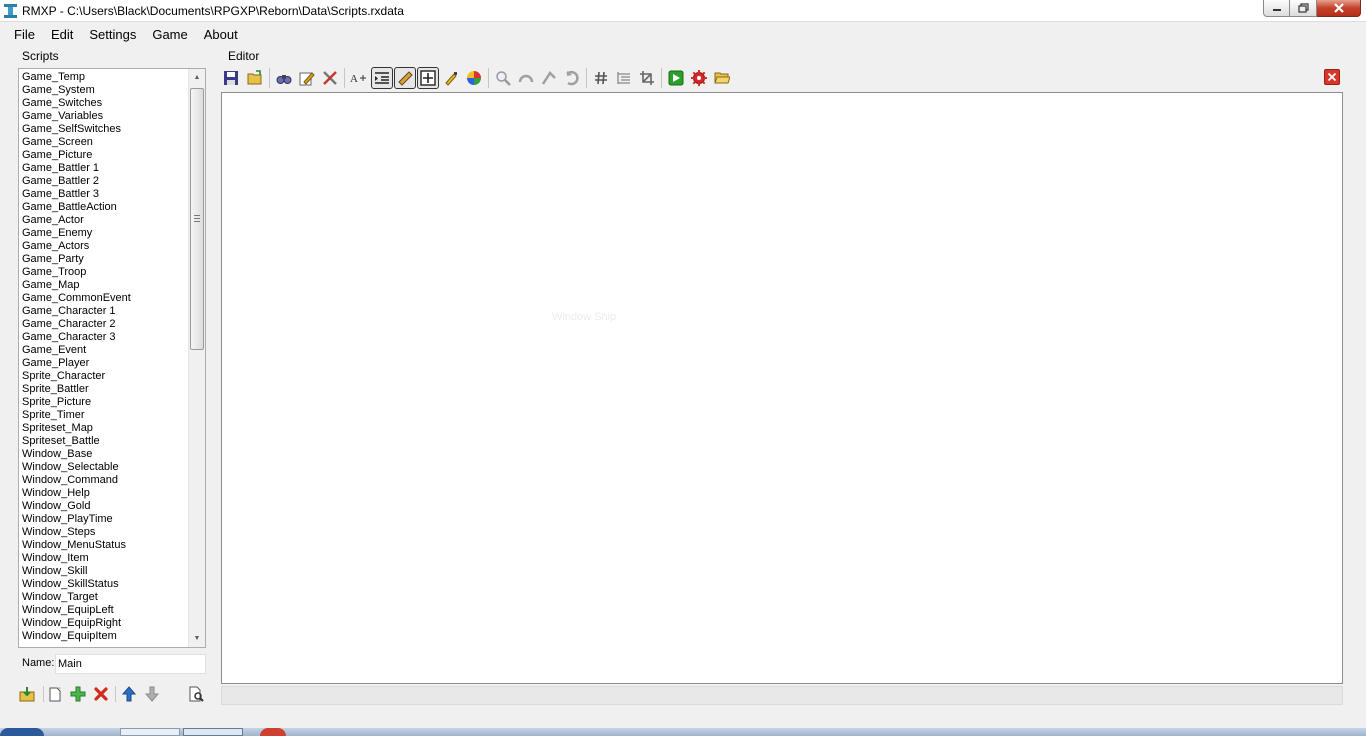  What do you see at coordinates (676, 78) in the screenshot?
I see `playtest-button` at bounding box center [676, 78].